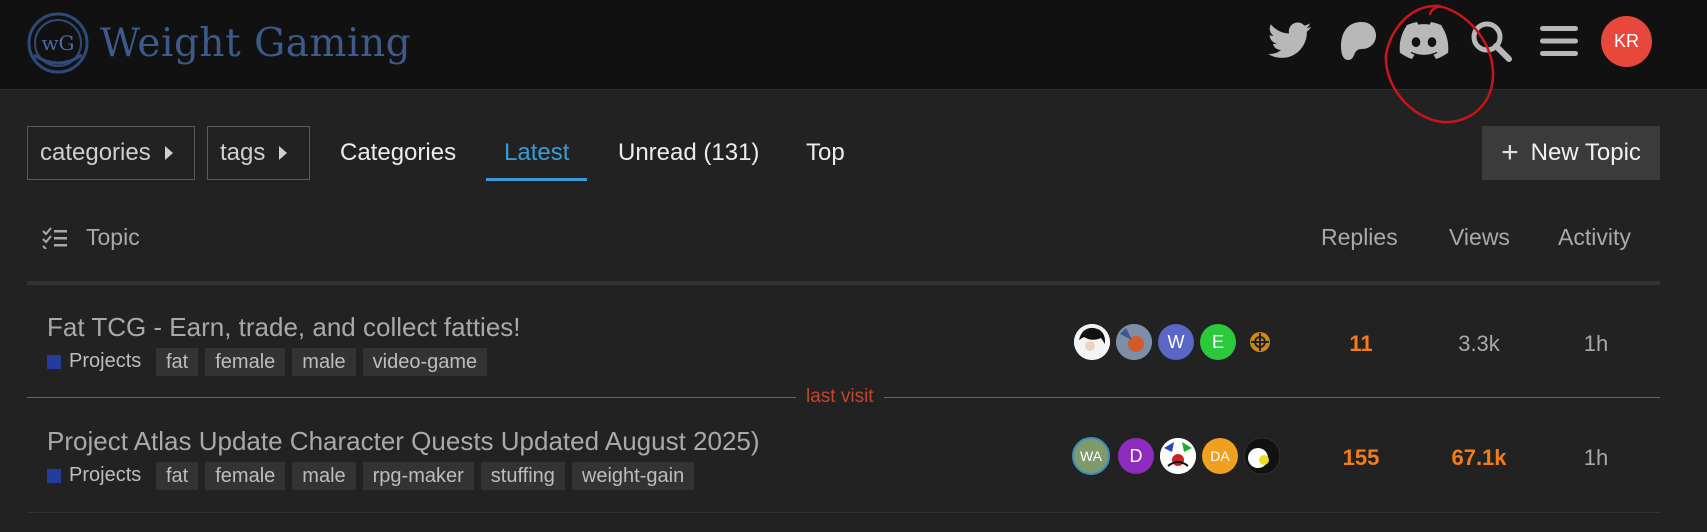 The height and width of the screenshot is (532, 1707). What do you see at coordinates (688, 153) in the screenshot?
I see `nav-unread: Unread (131)` at bounding box center [688, 153].